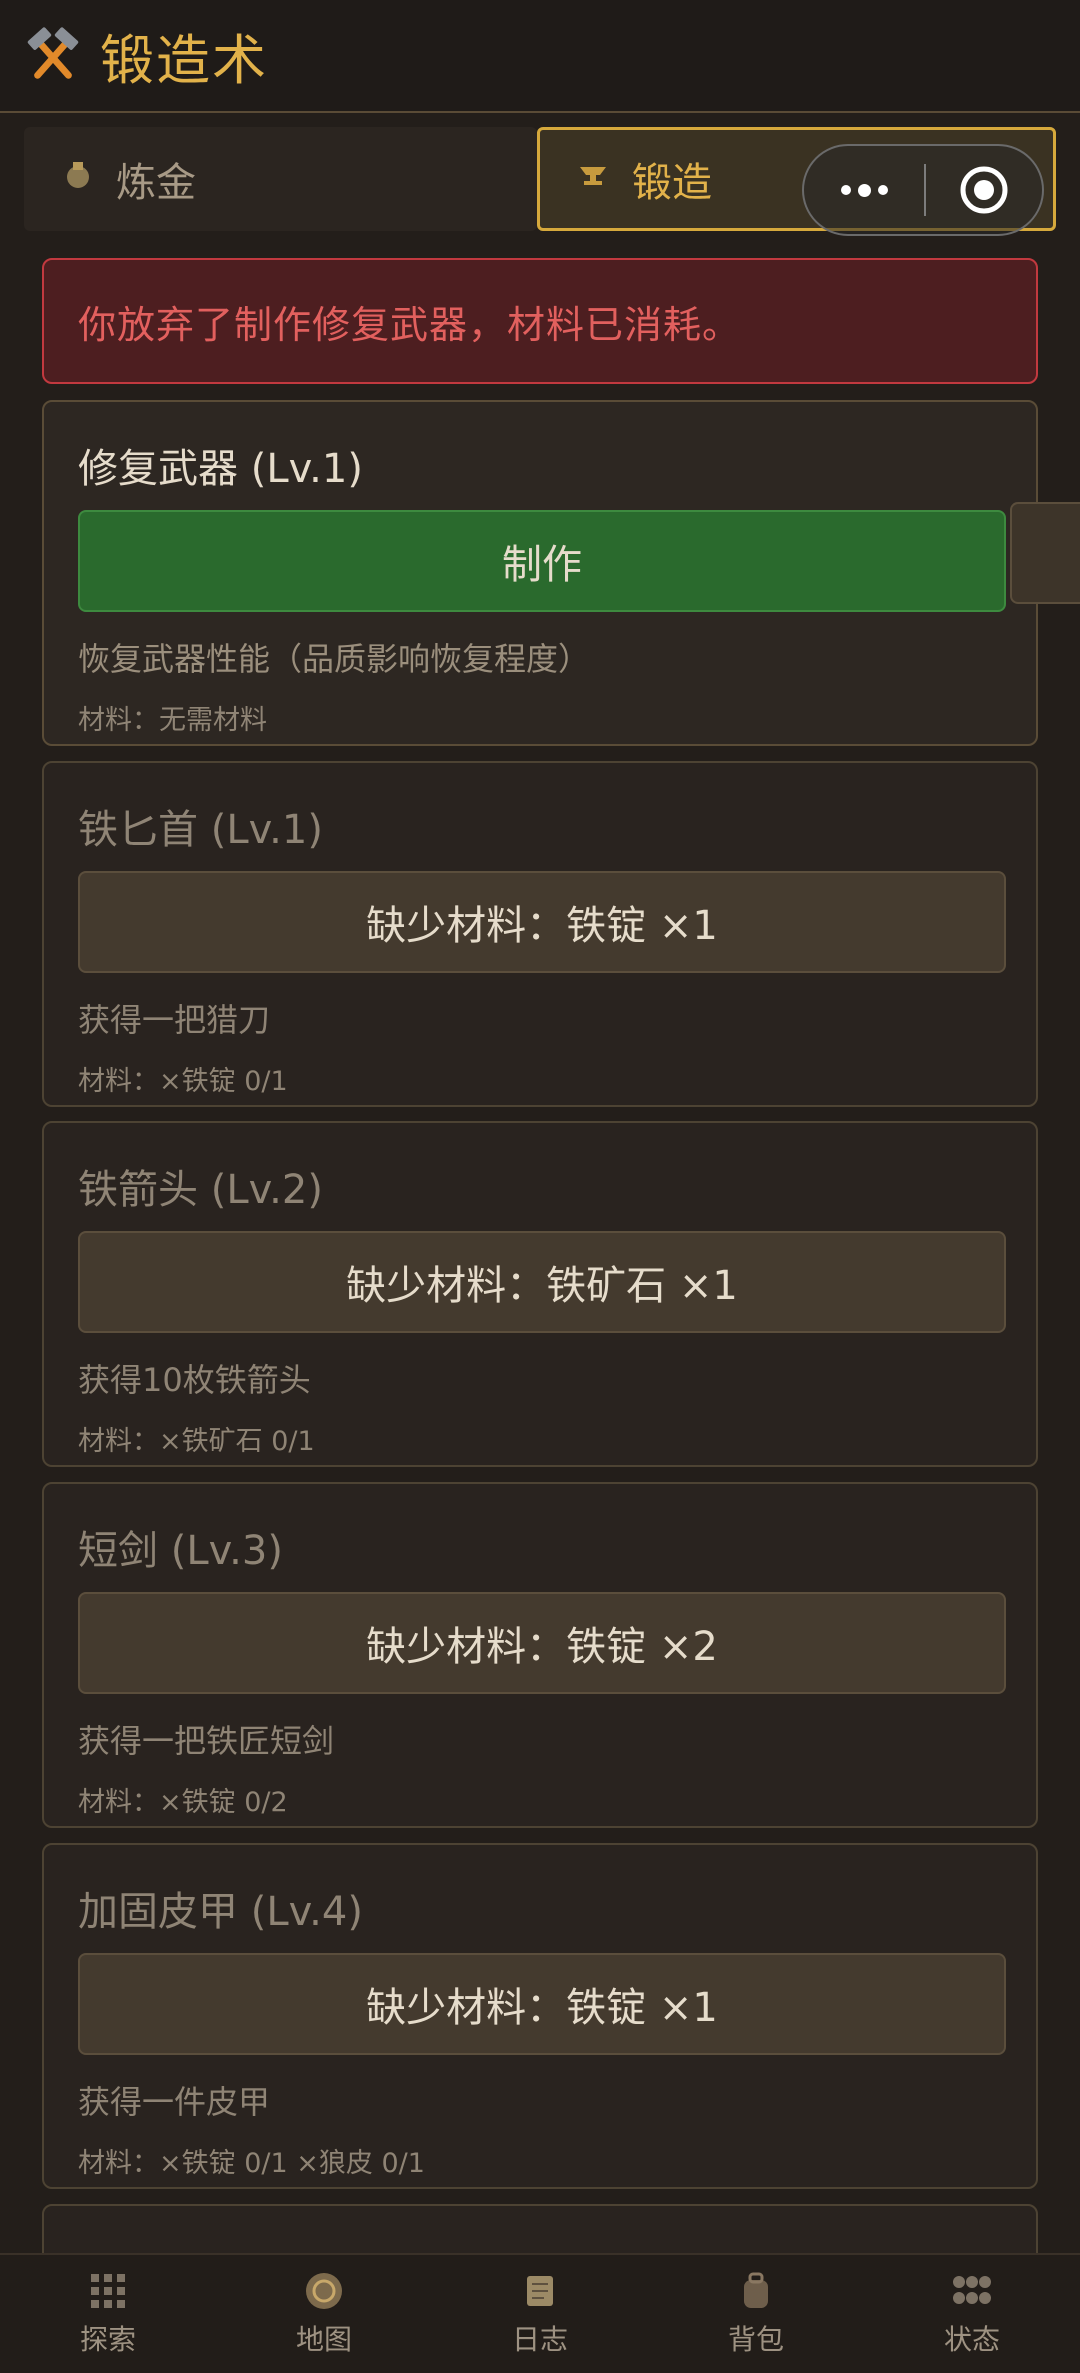  Describe the element at coordinates (280, 179) in the screenshot. I see `tab-alchemy: 炼金` at that location.